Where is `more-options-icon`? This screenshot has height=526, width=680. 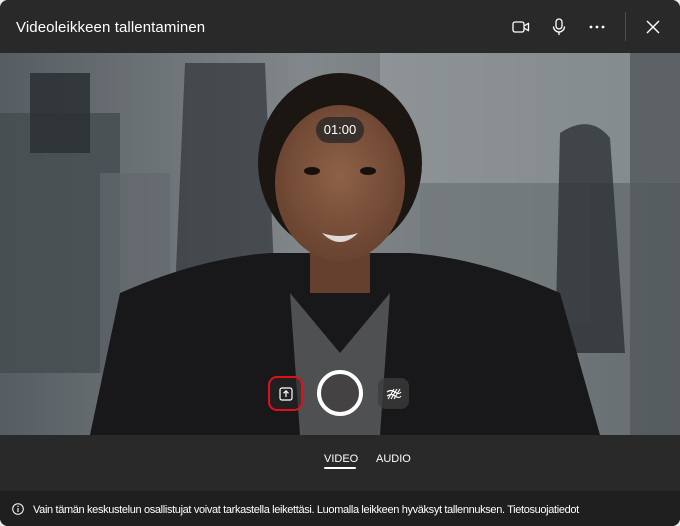 more-options-icon is located at coordinates (597, 27).